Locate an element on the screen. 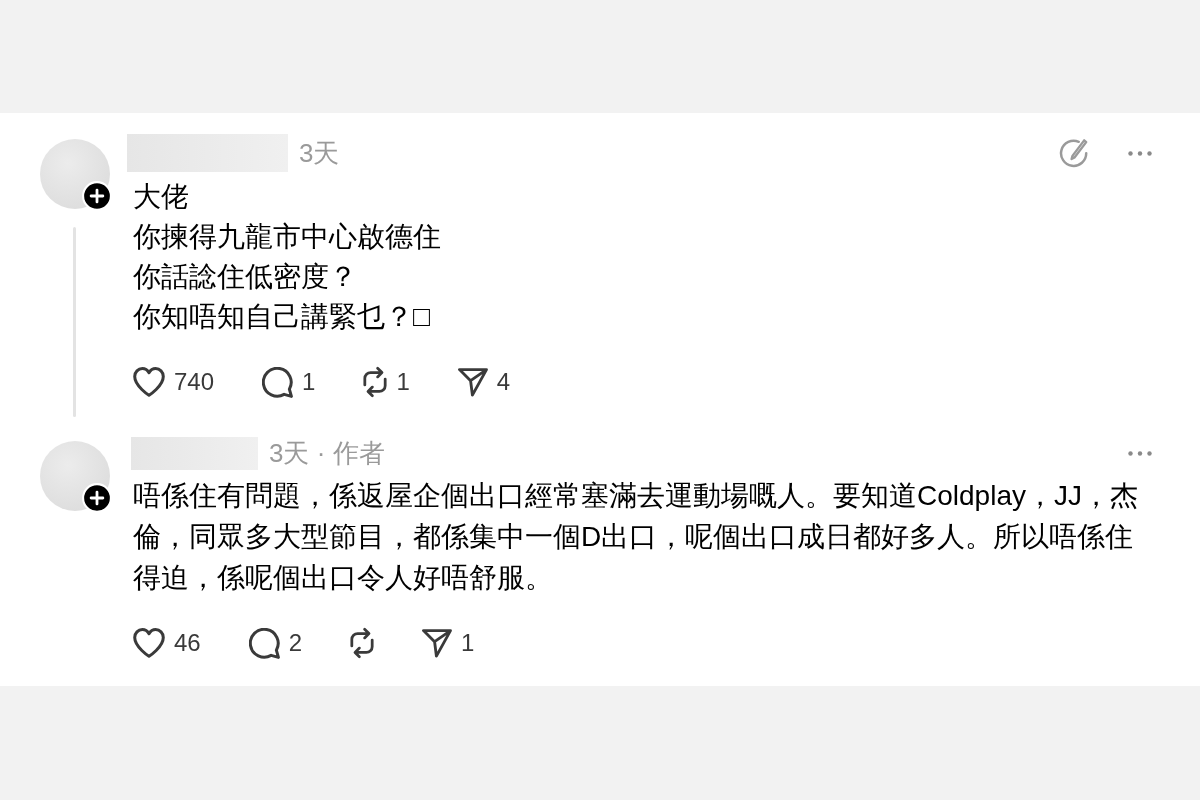 The height and width of the screenshot is (800, 1200). repost-button: 1 is located at coordinates (386, 382).